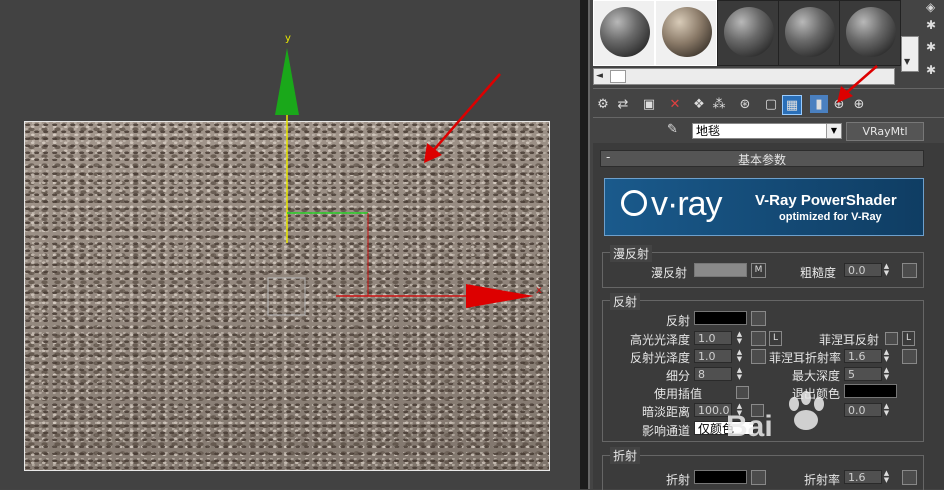  Describe the element at coordinates (931, 47) in the screenshot. I see `backlight-icon: ✱` at that location.